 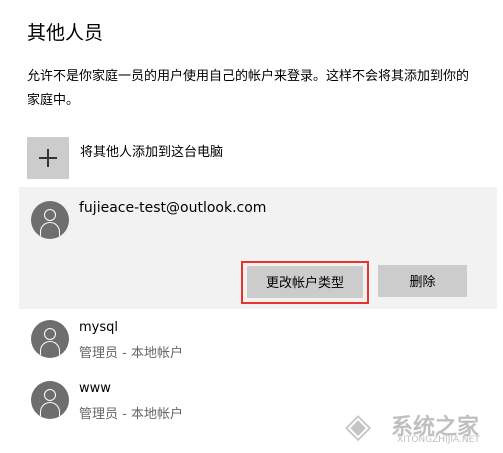 What do you see at coordinates (438, 440) in the screenshot?
I see `watermark-url: XITONGZHIJIA.NET` at bounding box center [438, 440].